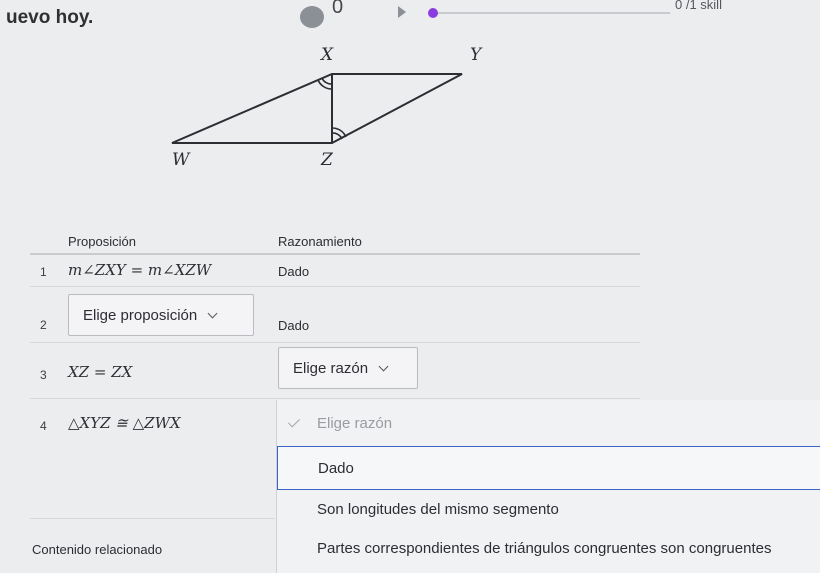 The width and height of the screenshot is (820, 573). I want to click on progress-count: 0, so click(338, 9).